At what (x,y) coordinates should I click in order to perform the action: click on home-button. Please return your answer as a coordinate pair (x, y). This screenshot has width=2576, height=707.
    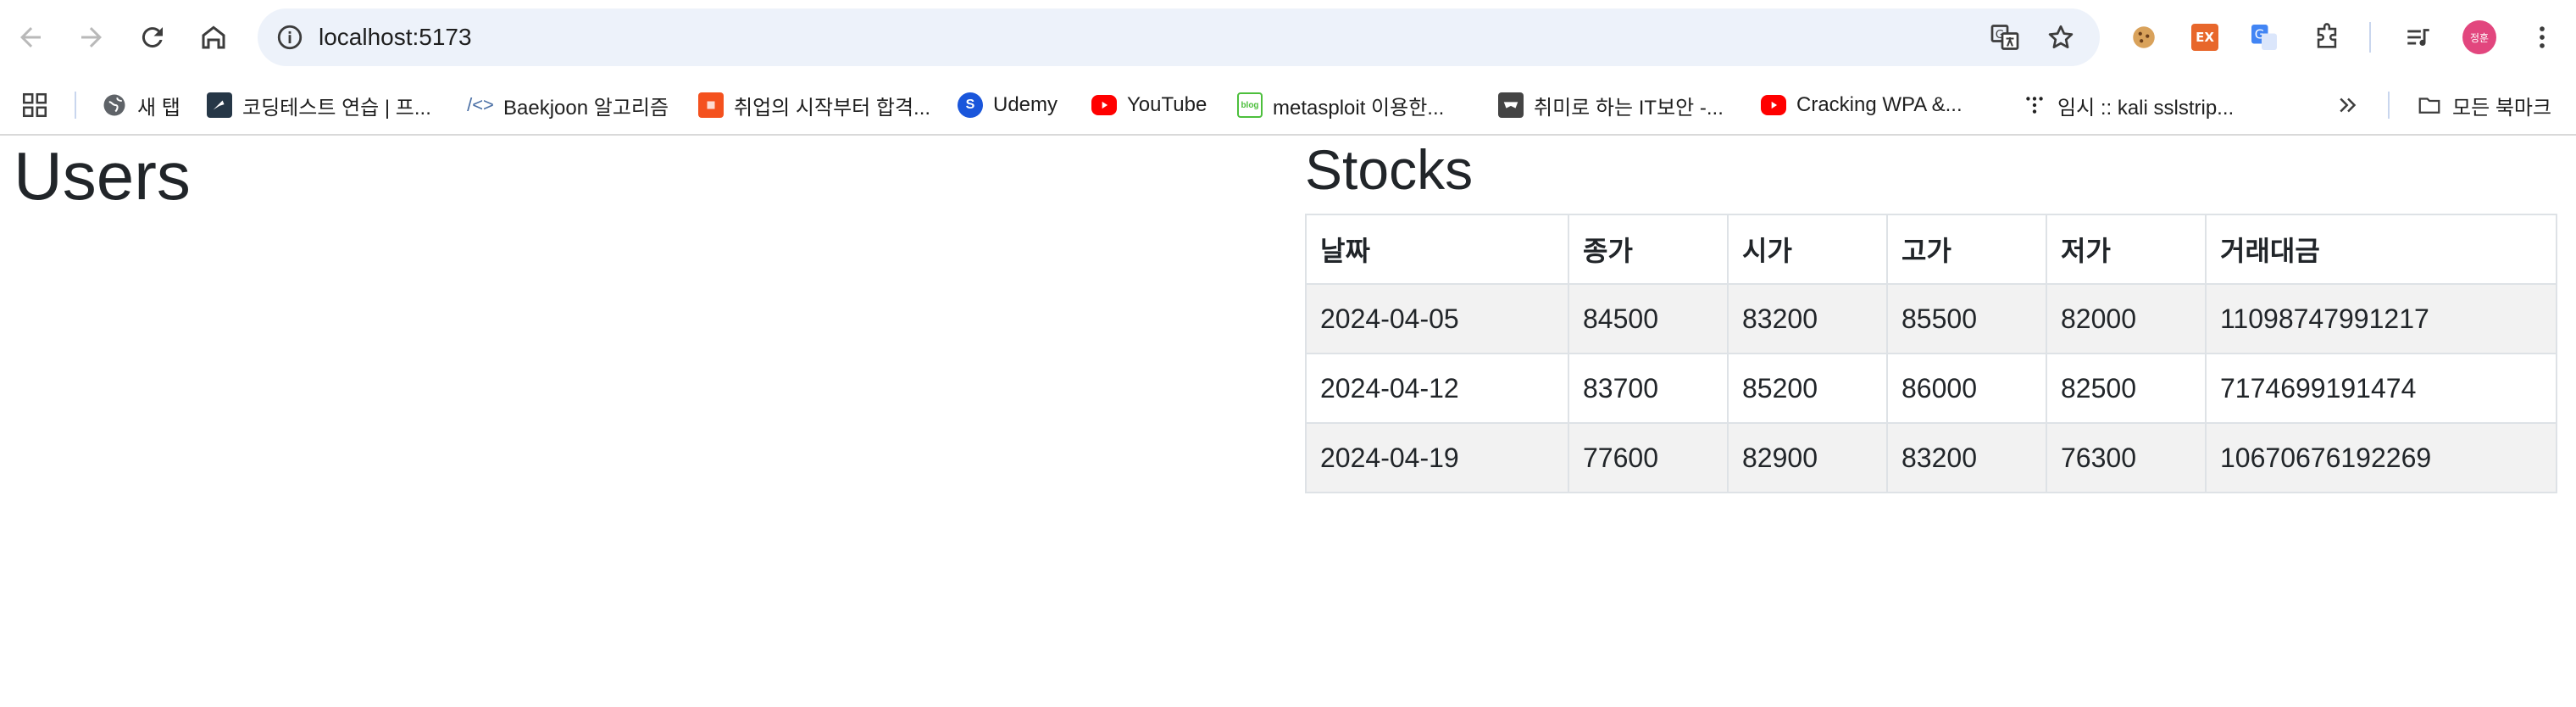
    Looking at the image, I should click on (213, 38).